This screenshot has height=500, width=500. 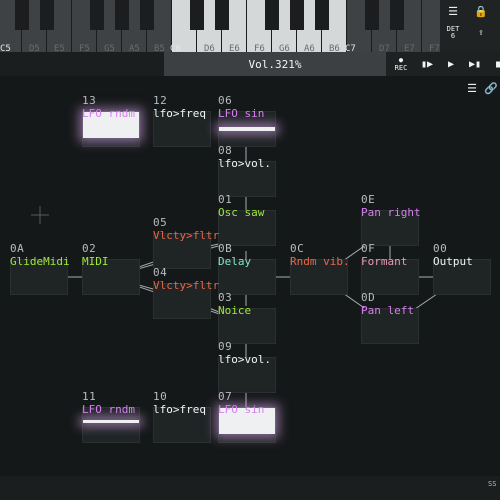 What do you see at coordinates (453, 261) in the screenshot?
I see `module-name: Output` at bounding box center [453, 261].